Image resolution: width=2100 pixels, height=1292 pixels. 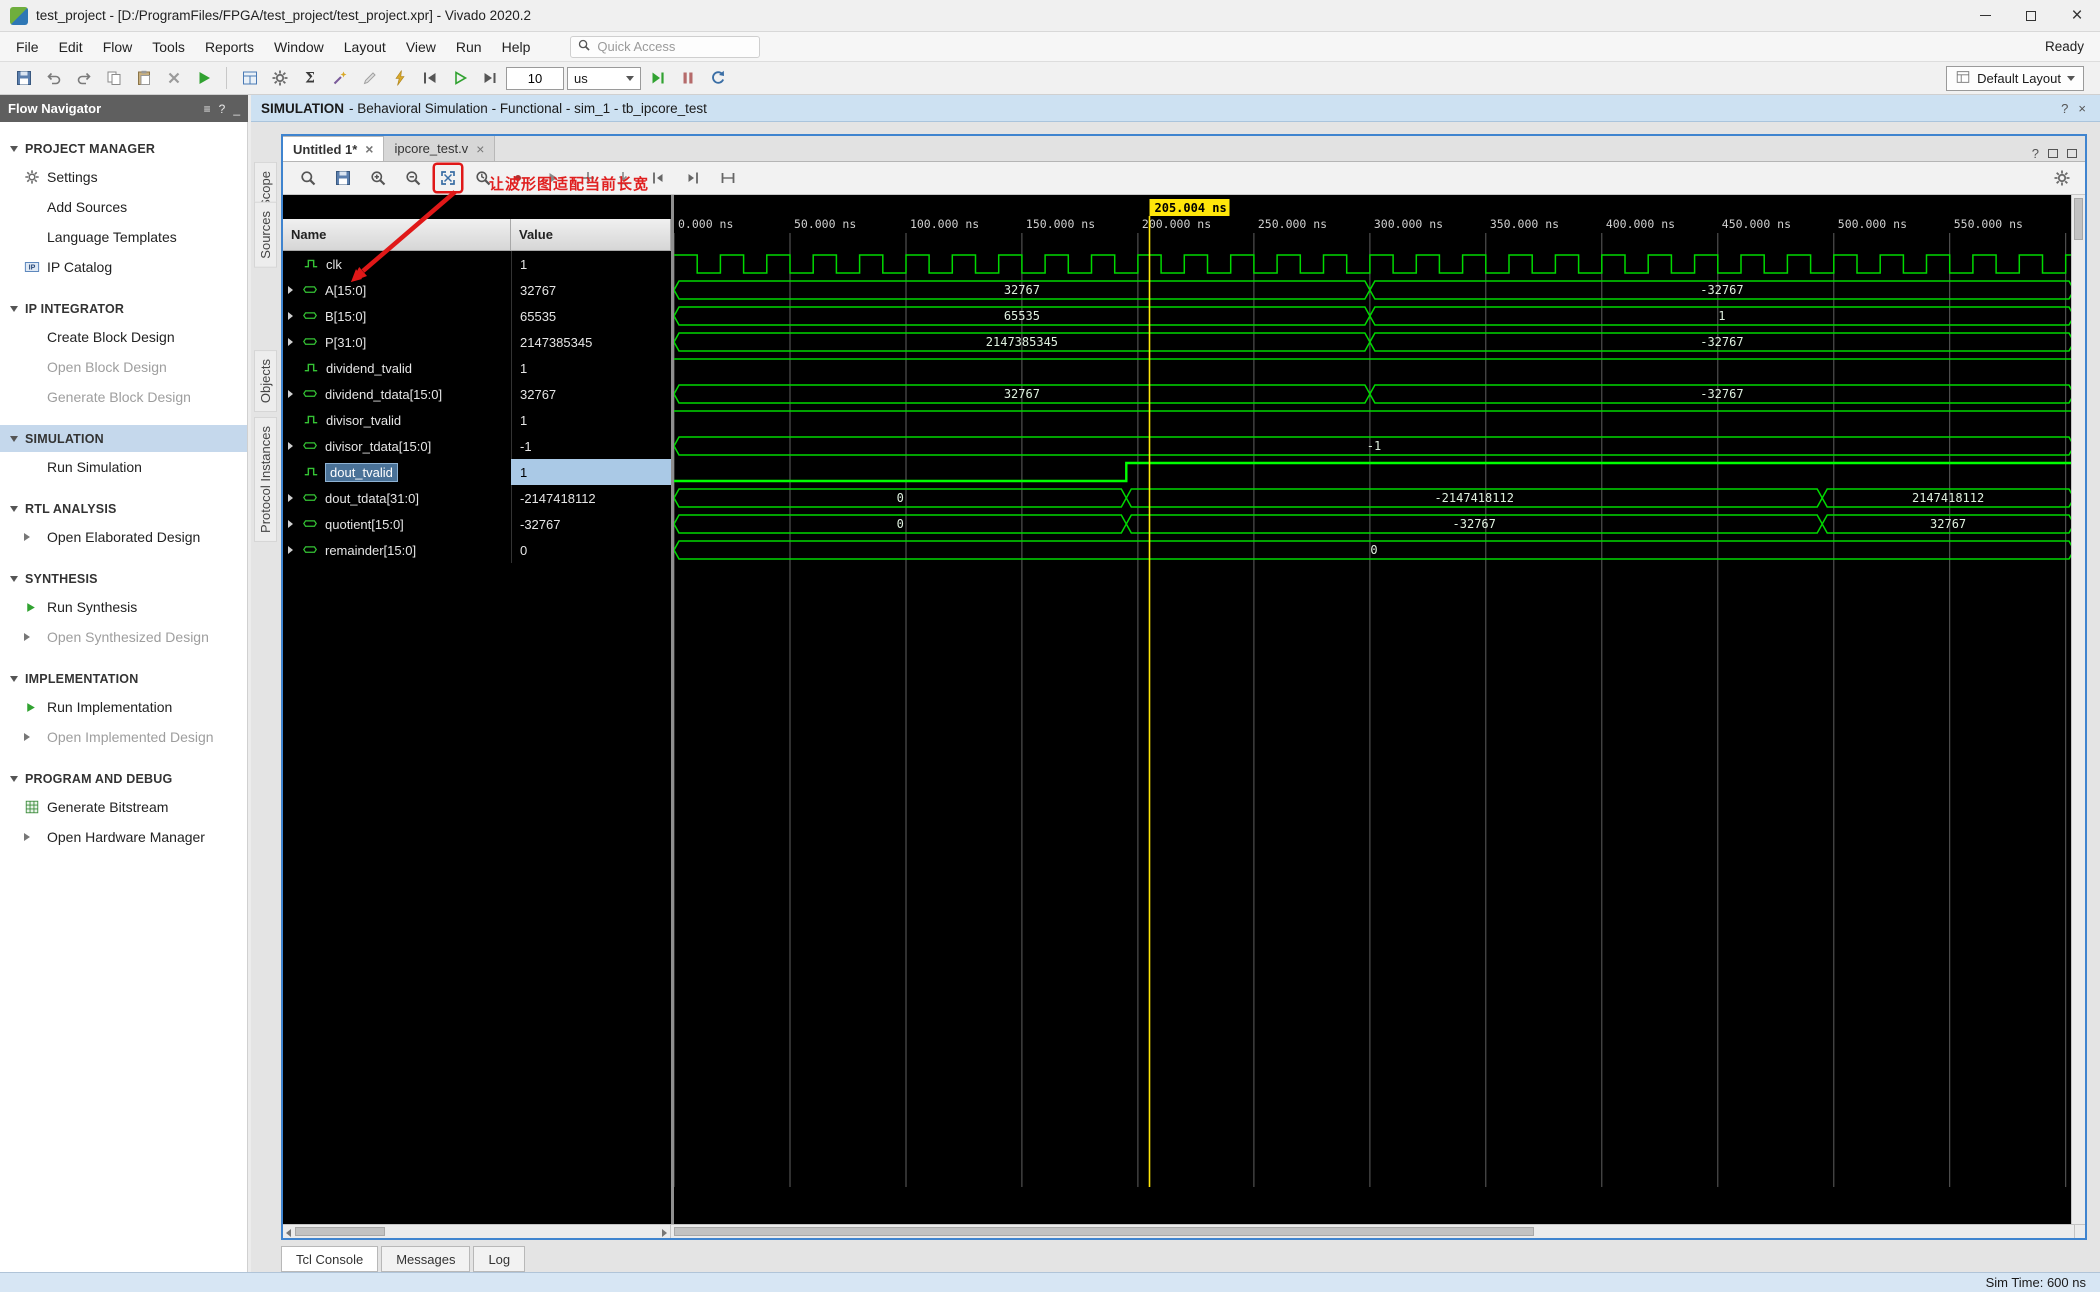 I want to click on signal-row-clk: clk 1, so click(x=477, y=264).